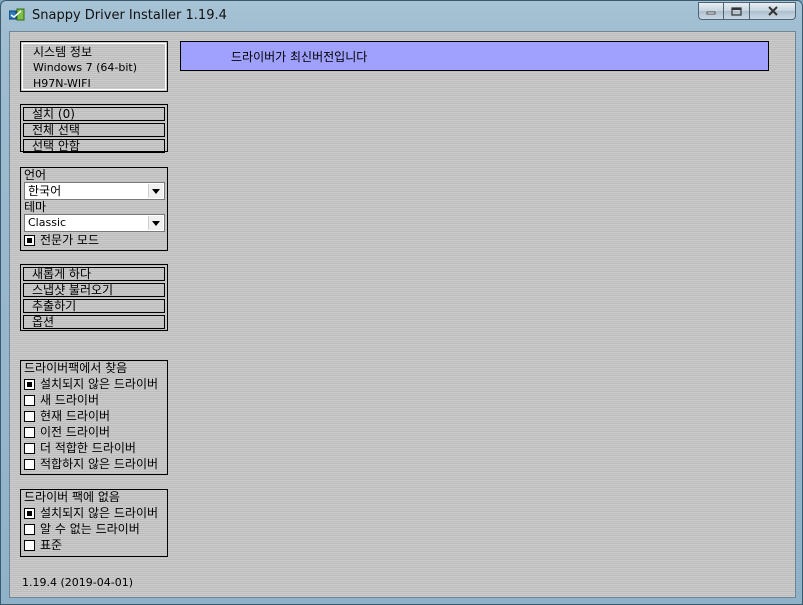 Image resolution: width=803 pixels, height=605 pixels. I want to click on theme-value: Classic, so click(47, 222).